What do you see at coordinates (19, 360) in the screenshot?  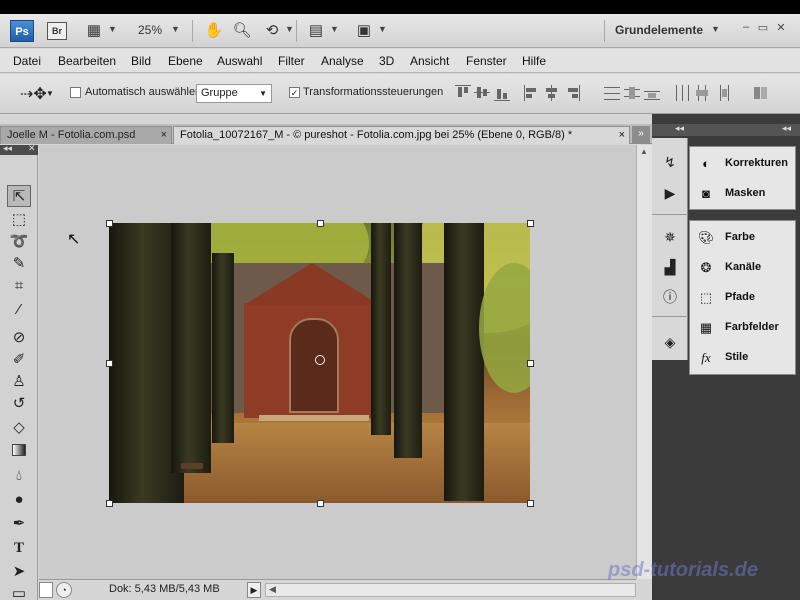 I see `brush-tool-icon: ✐` at bounding box center [19, 360].